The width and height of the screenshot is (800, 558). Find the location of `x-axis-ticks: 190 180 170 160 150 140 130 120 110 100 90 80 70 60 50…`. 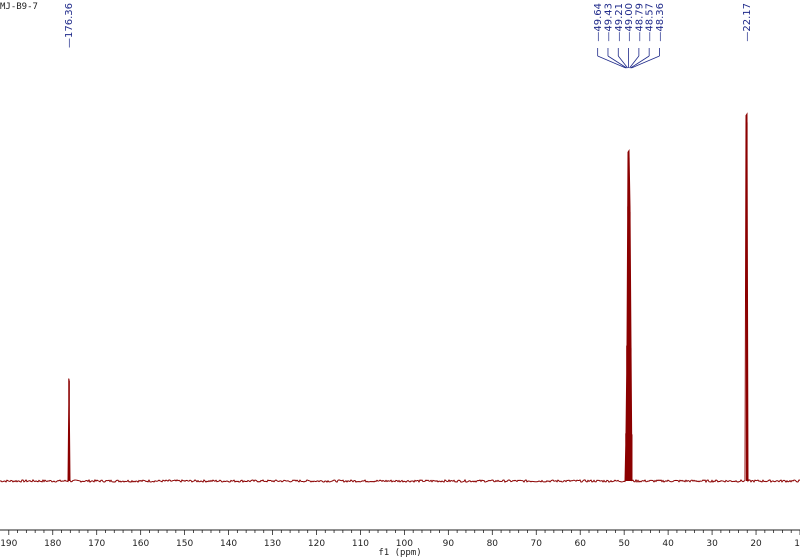

x-axis-ticks: 190 180 170 160 150 140 130 120 110 100 90 80 70 60 50… is located at coordinates (400, 539).